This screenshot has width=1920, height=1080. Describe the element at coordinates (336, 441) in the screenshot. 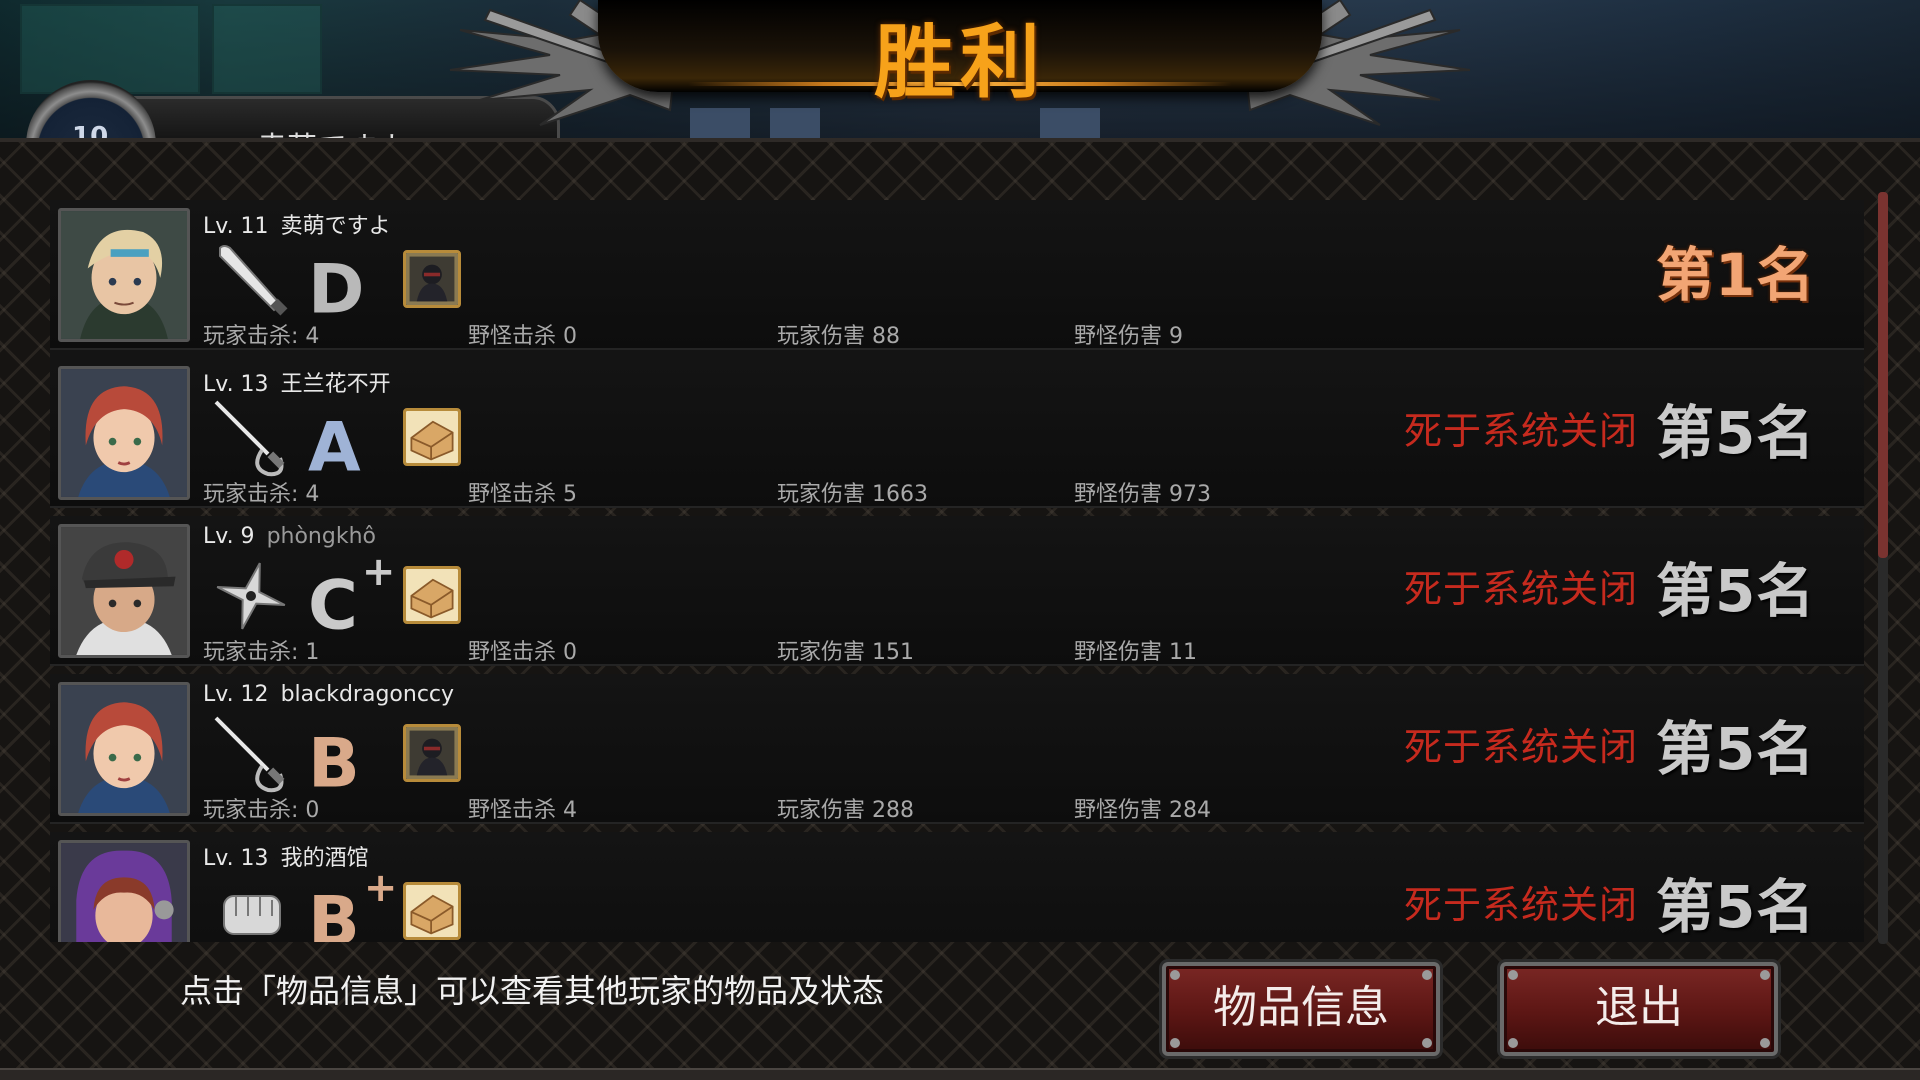

I see `weapon-grade: A` at that location.